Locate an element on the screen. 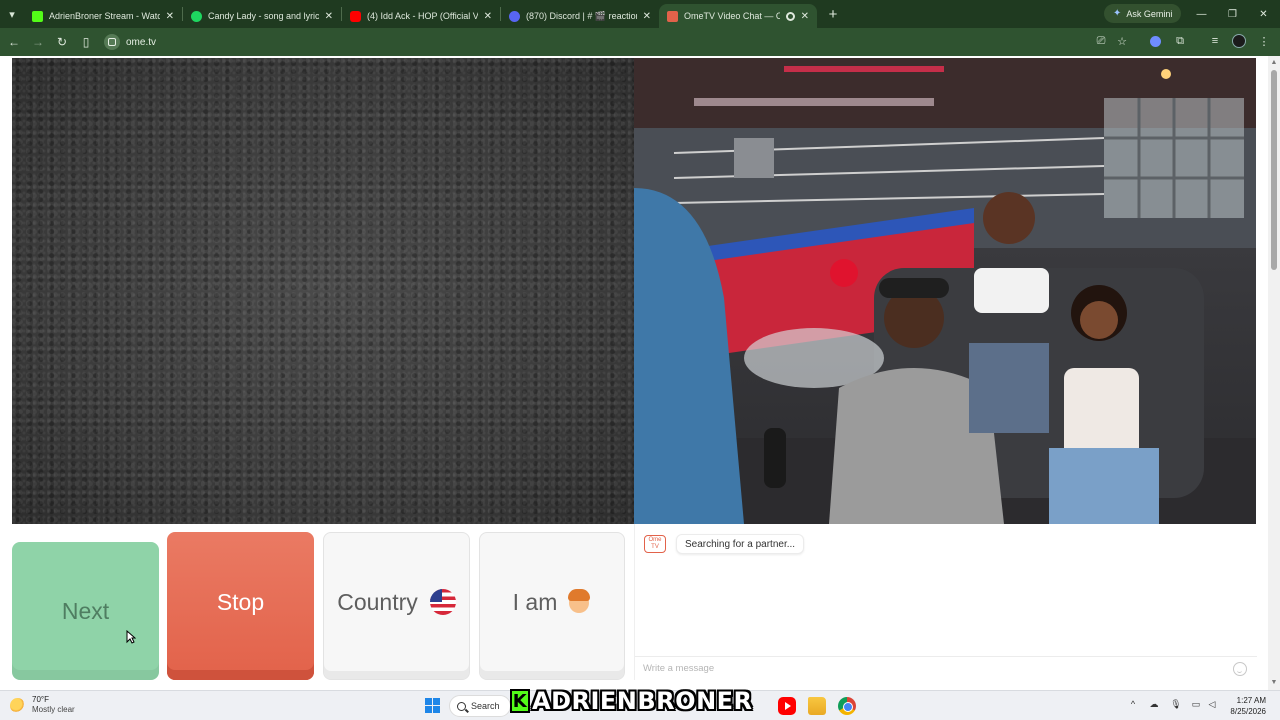 The height and width of the screenshot is (720, 1280). next-button: Next is located at coordinates (85, 611).